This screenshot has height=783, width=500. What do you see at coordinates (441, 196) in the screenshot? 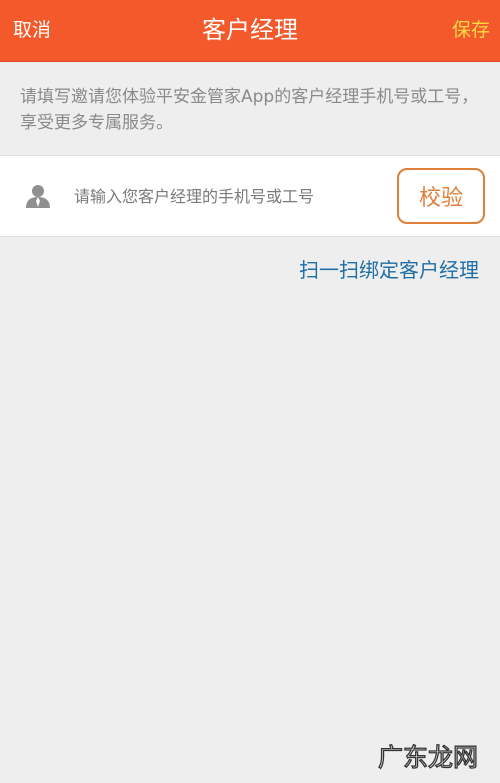
I see `verify-button: 校验` at bounding box center [441, 196].